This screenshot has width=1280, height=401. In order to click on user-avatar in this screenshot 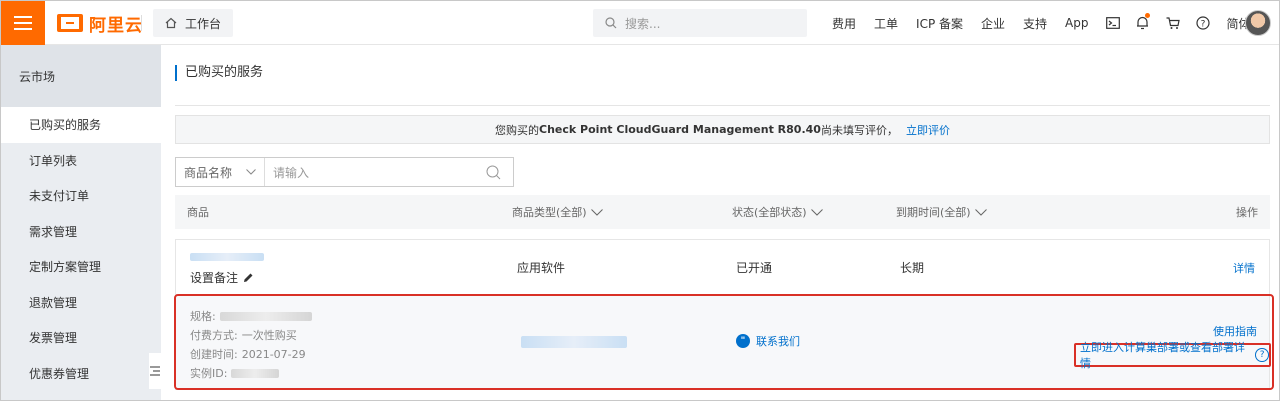, I will do `click(1258, 23)`.